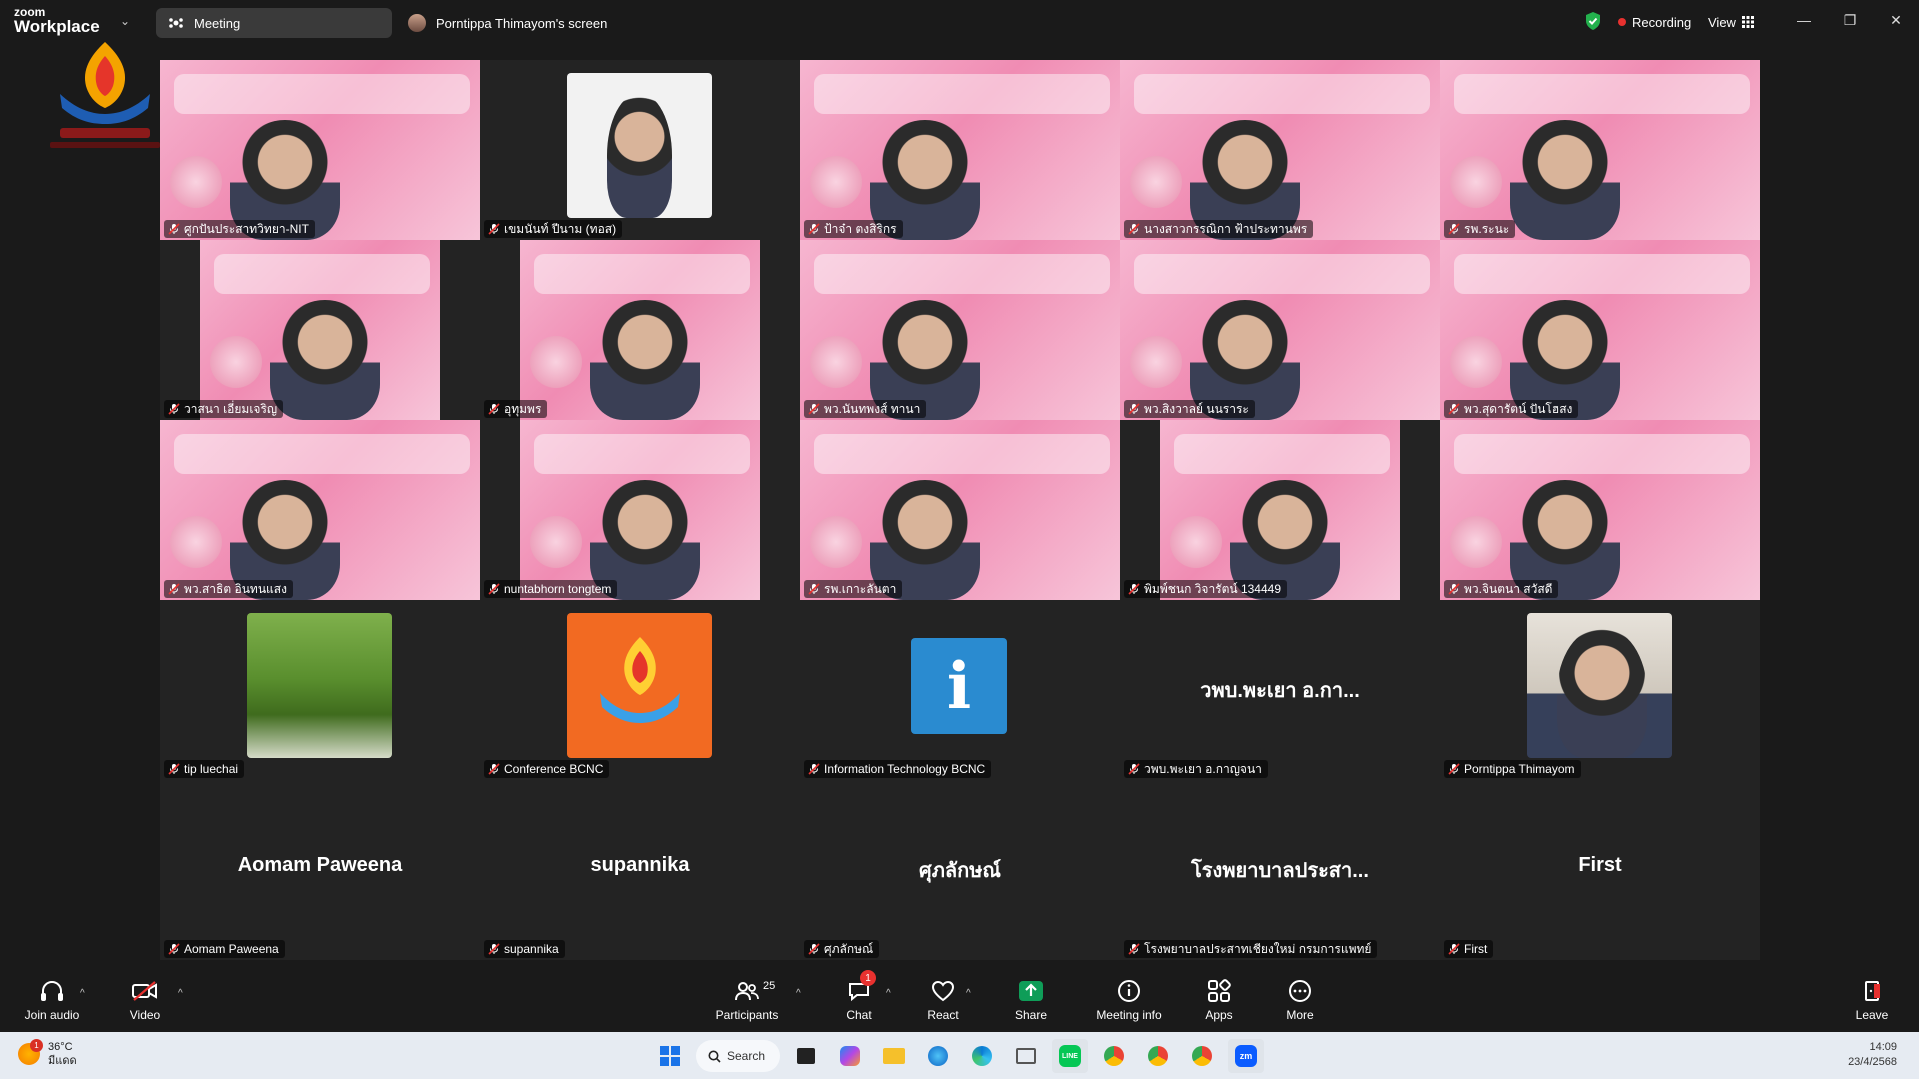  Describe the element at coordinates (670, 1056) in the screenshot. I see `start-icon` at that location.